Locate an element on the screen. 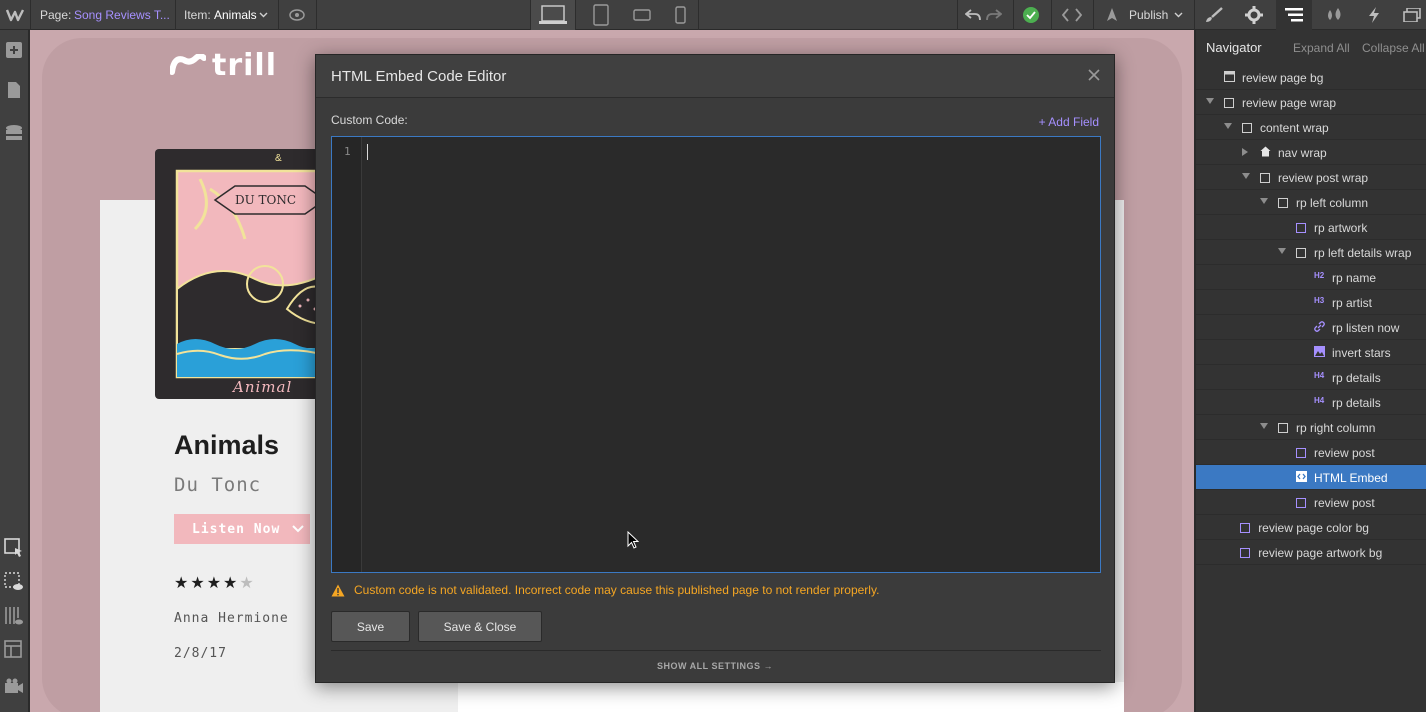 The width and height of the screenshot is (1426, 712). webflow-logo-icon is located at coordinates (15, 15).